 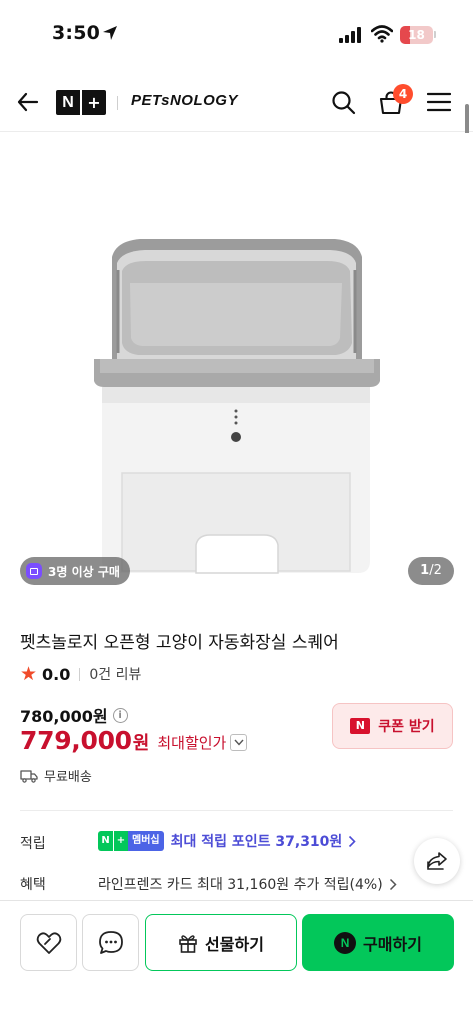 I want to click on coupon-label: 쿠폰 받기, so click(x=406, y=727).